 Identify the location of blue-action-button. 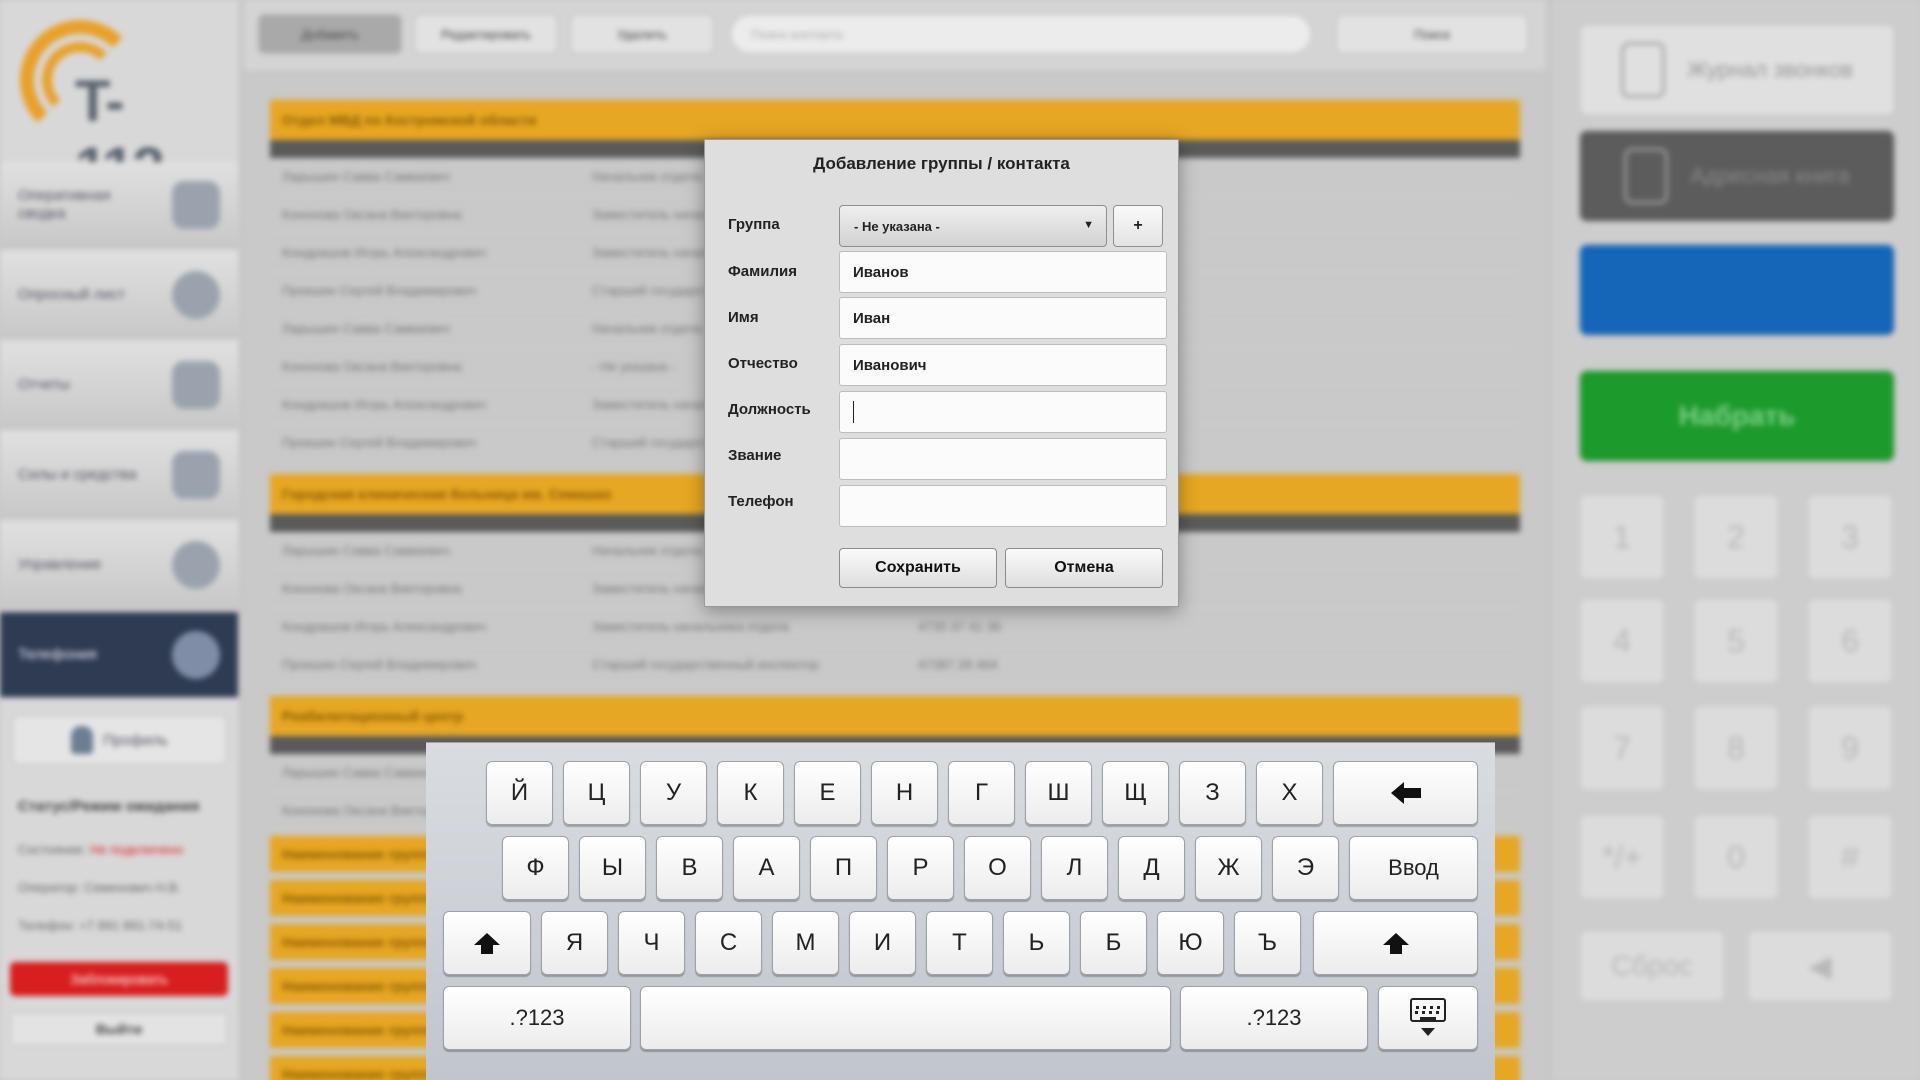
(1737, 290).